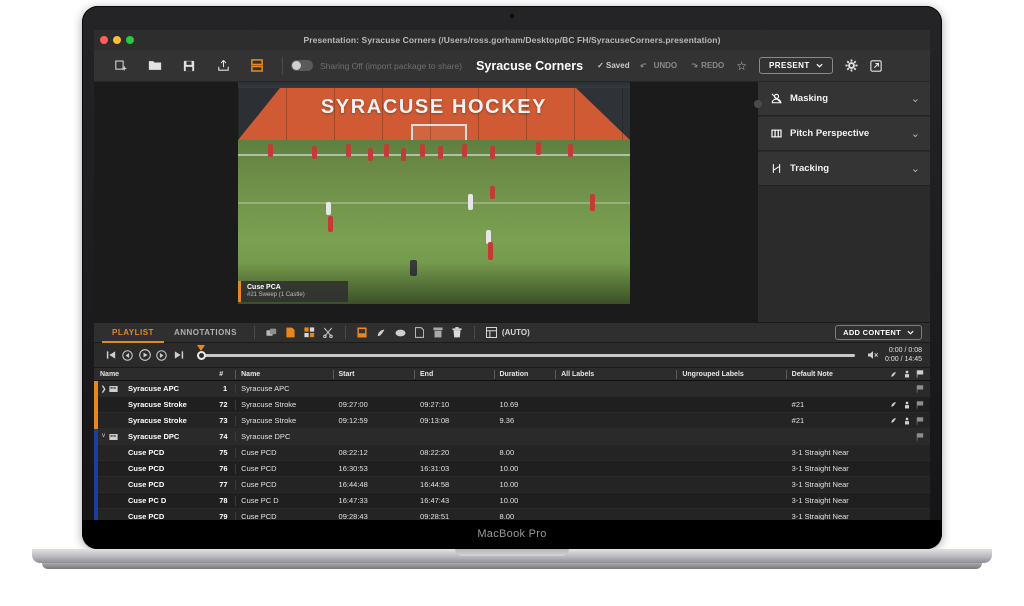 The height and width of the screenshot is (606, 1024). I want to click on archive-icon, so click(438, 332).